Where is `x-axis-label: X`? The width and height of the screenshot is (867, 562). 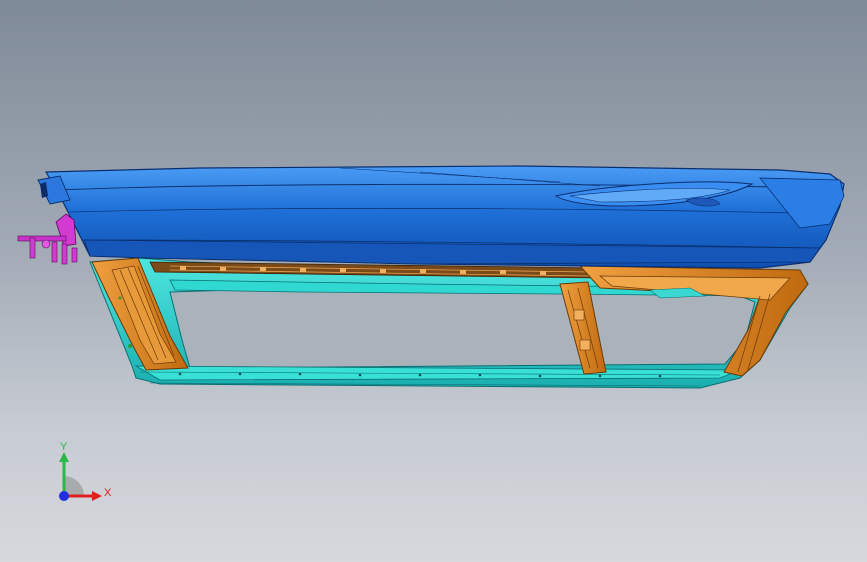 x-axis-label: X is located at coordinates (108, 493).